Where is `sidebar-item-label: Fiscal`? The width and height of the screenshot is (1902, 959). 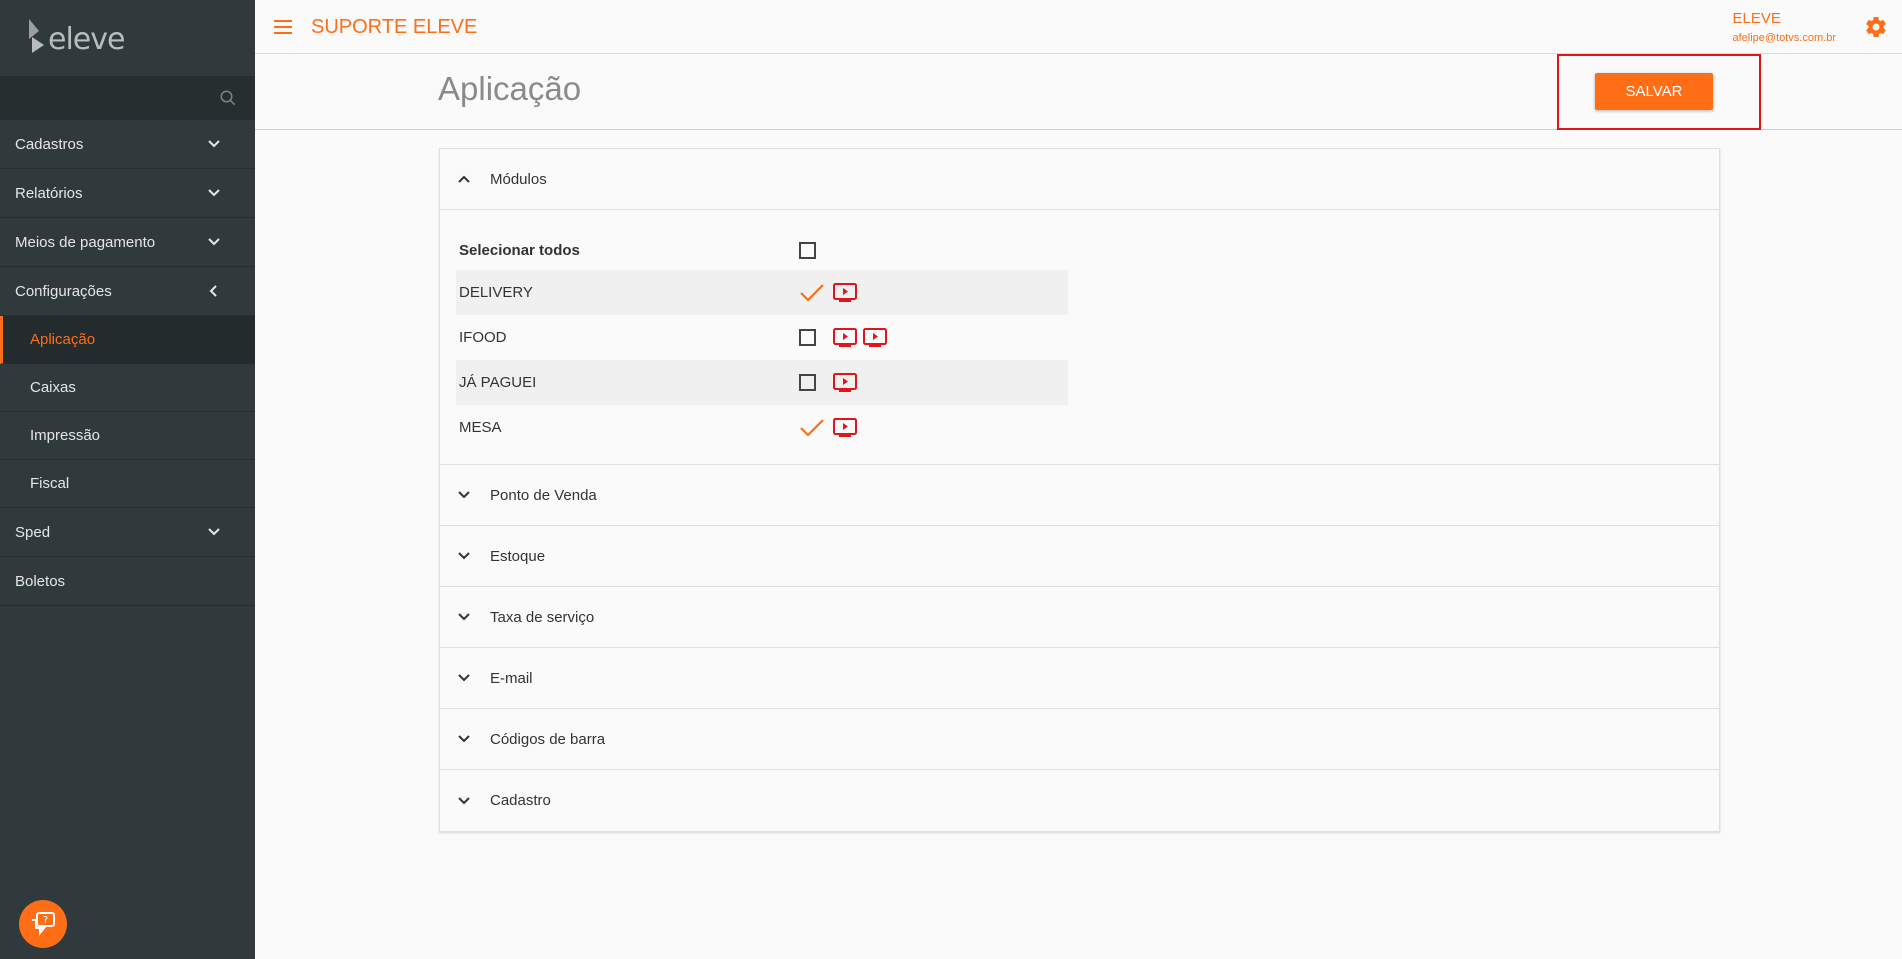 sidebar-item-label: Fiscal is located at coordinates (50, 483).